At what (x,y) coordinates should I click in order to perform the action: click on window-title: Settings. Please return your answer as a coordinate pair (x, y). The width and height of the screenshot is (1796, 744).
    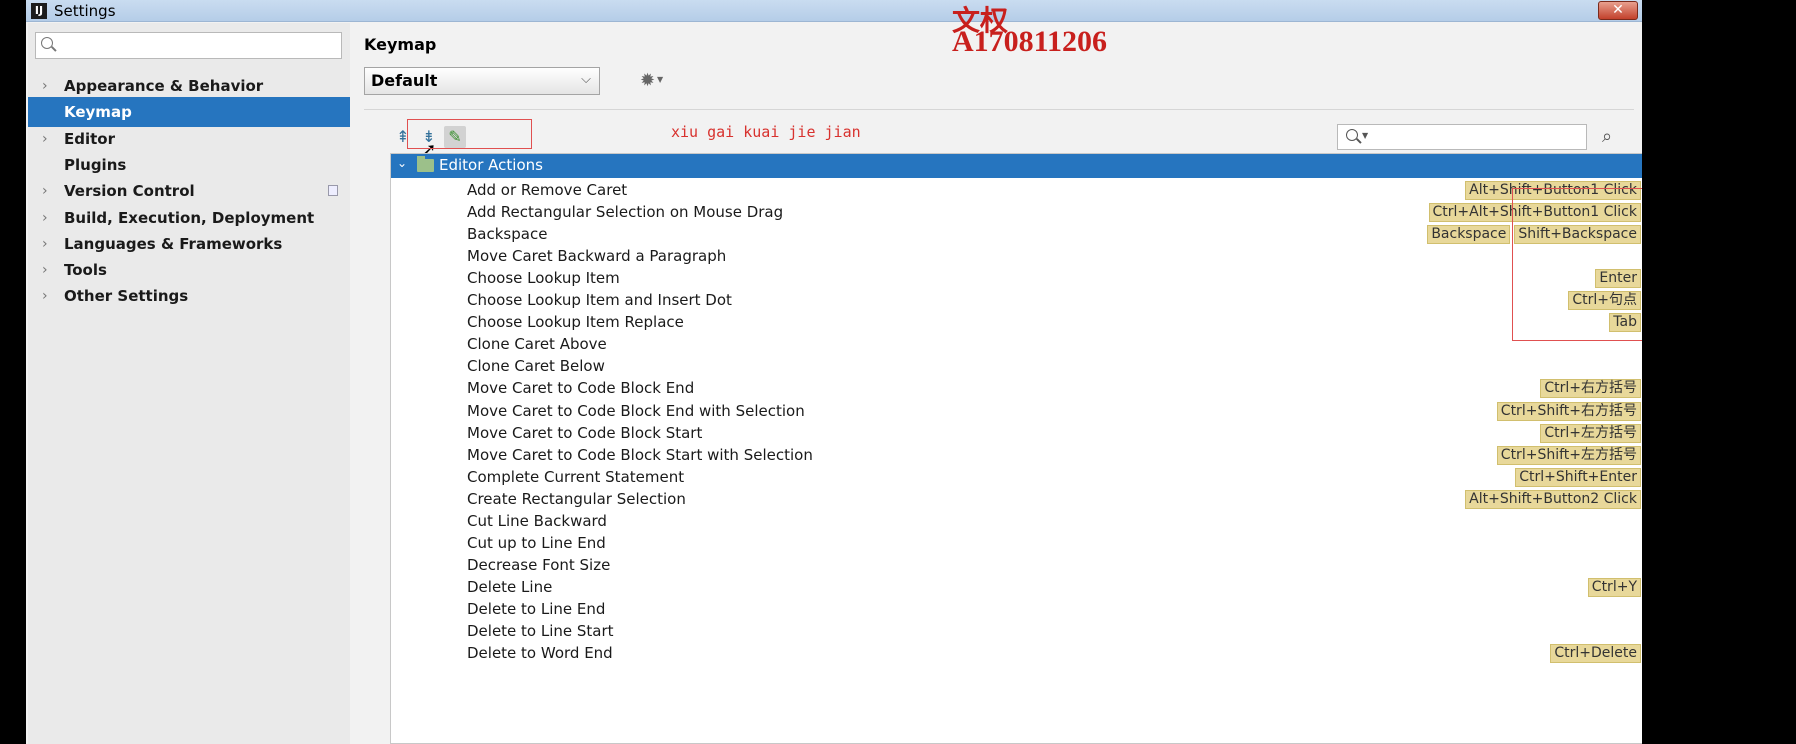
    Looking at the image, I should click on (85, 11).